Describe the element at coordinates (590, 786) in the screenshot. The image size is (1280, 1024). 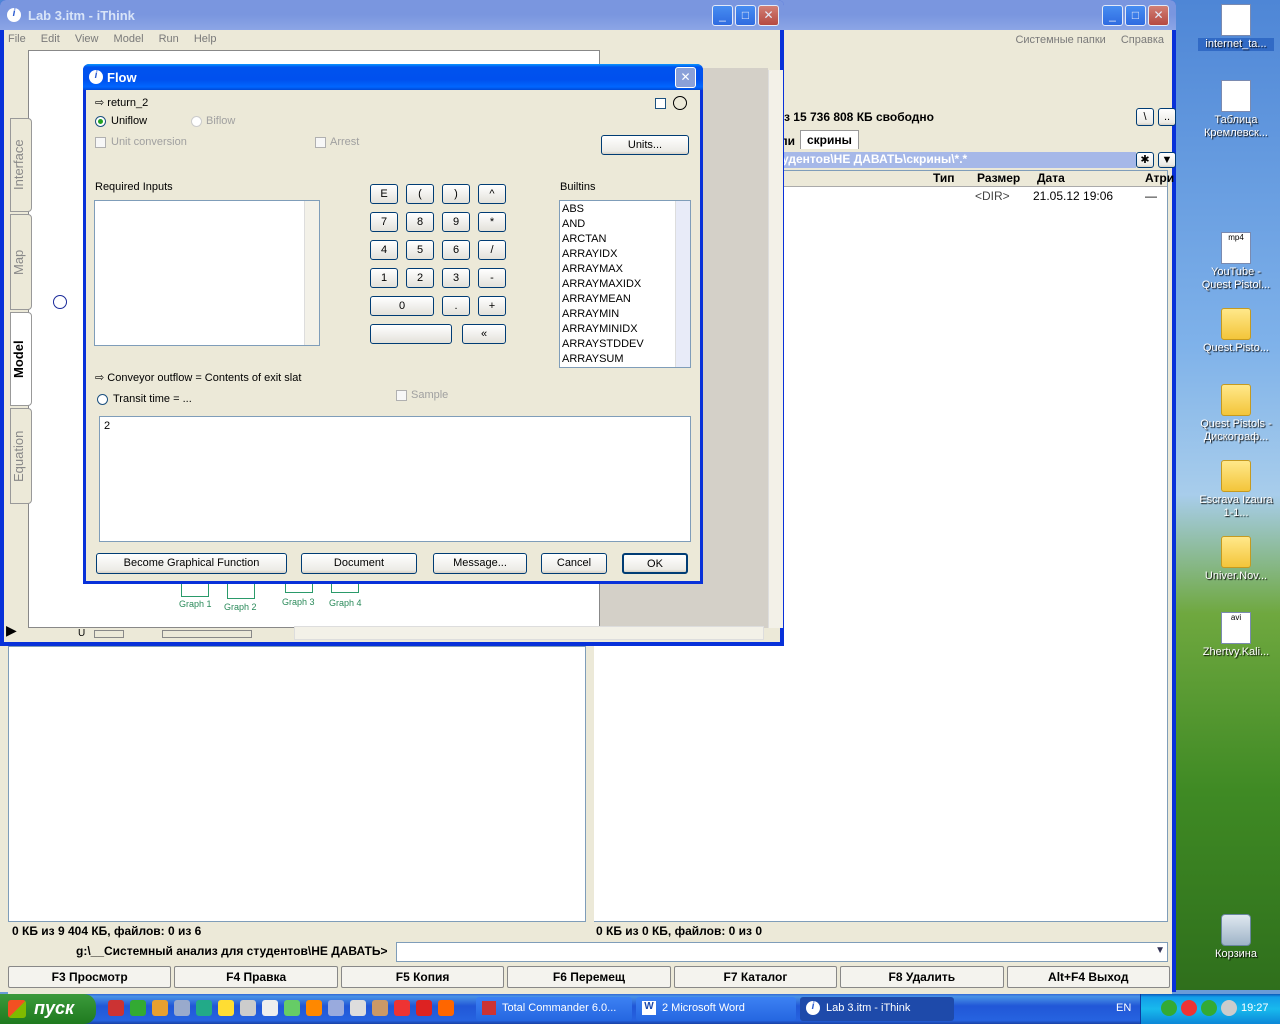
I see `tc-splitter` at that location.